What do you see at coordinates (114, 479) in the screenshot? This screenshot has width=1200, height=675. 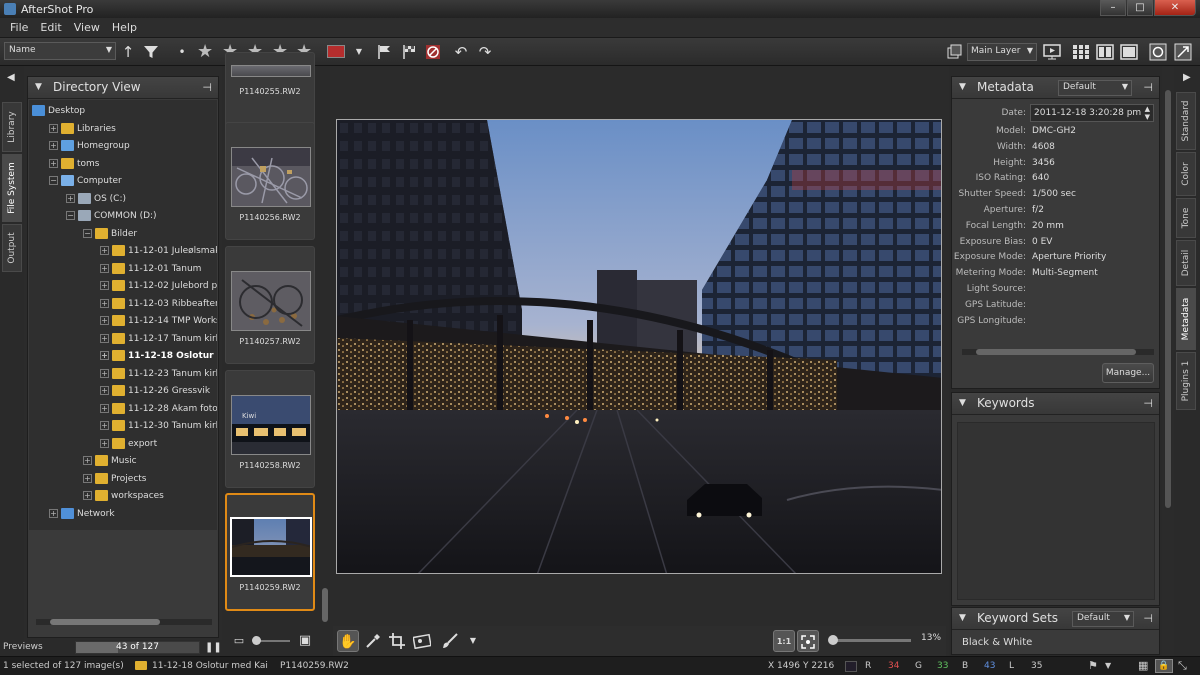 I see `tree-item: + Projects` at bounding box center [114, 479].